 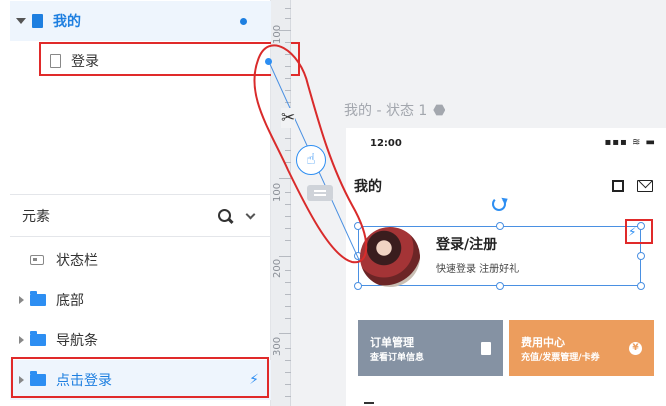 I want to click on mail-icon, so click(x=645, y=186).